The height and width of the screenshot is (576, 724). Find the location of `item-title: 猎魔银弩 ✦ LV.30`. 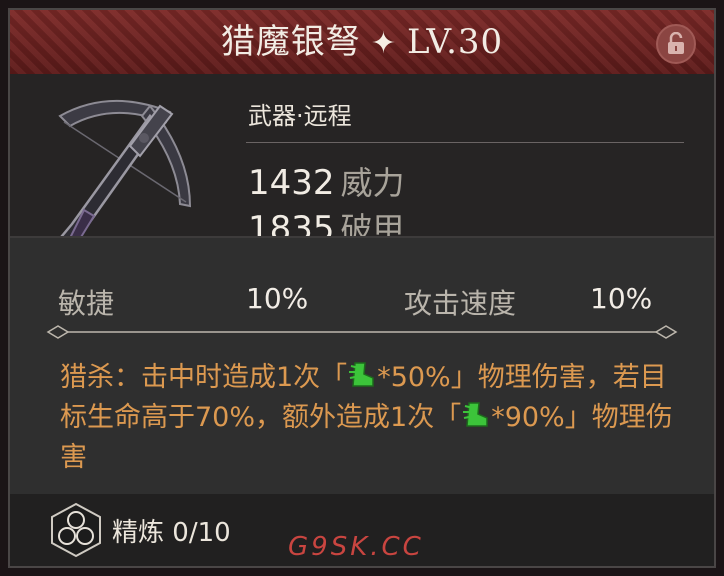

item-title: 猎魔银弩 ✦ LV.30 is located at coordinates (362, 43).